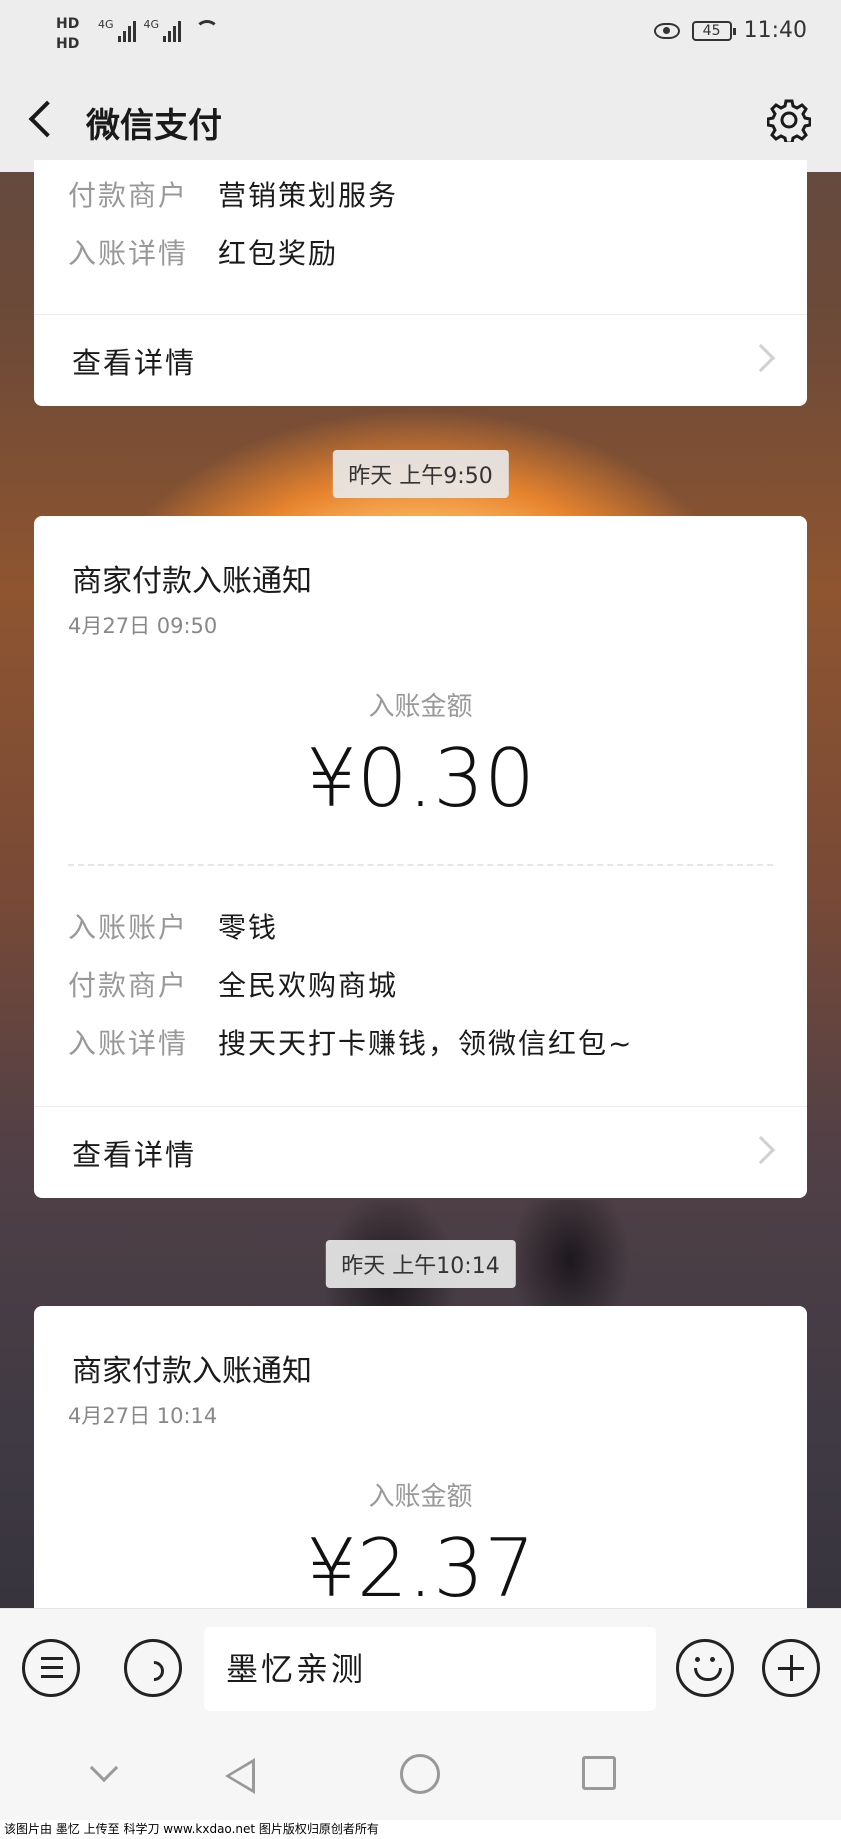  I want to click on title-bar: 微信支付, so click(420, 122).